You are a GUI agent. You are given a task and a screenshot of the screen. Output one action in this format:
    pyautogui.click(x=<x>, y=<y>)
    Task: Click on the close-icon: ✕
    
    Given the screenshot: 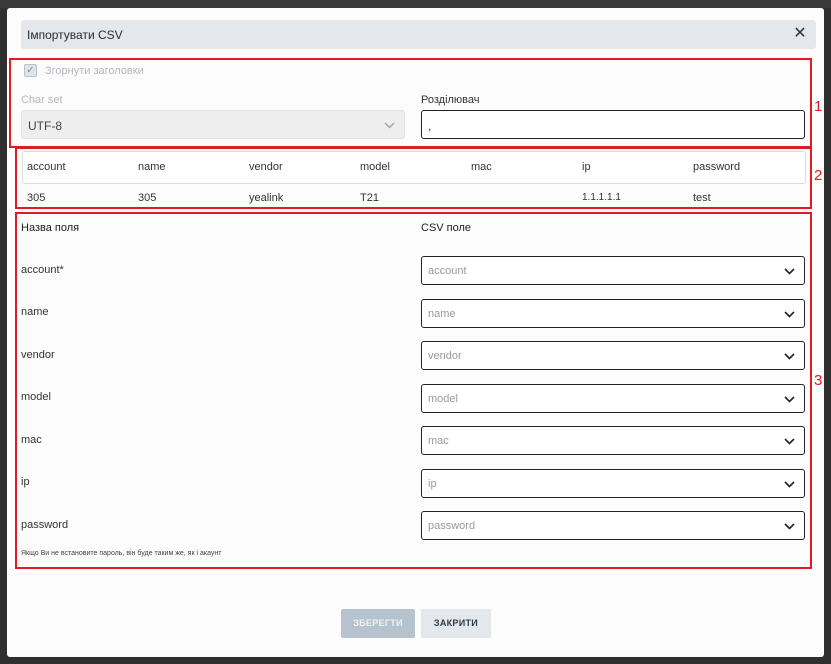 What is the action you would take?
    pyautogui.click(x=800, y=34)
    